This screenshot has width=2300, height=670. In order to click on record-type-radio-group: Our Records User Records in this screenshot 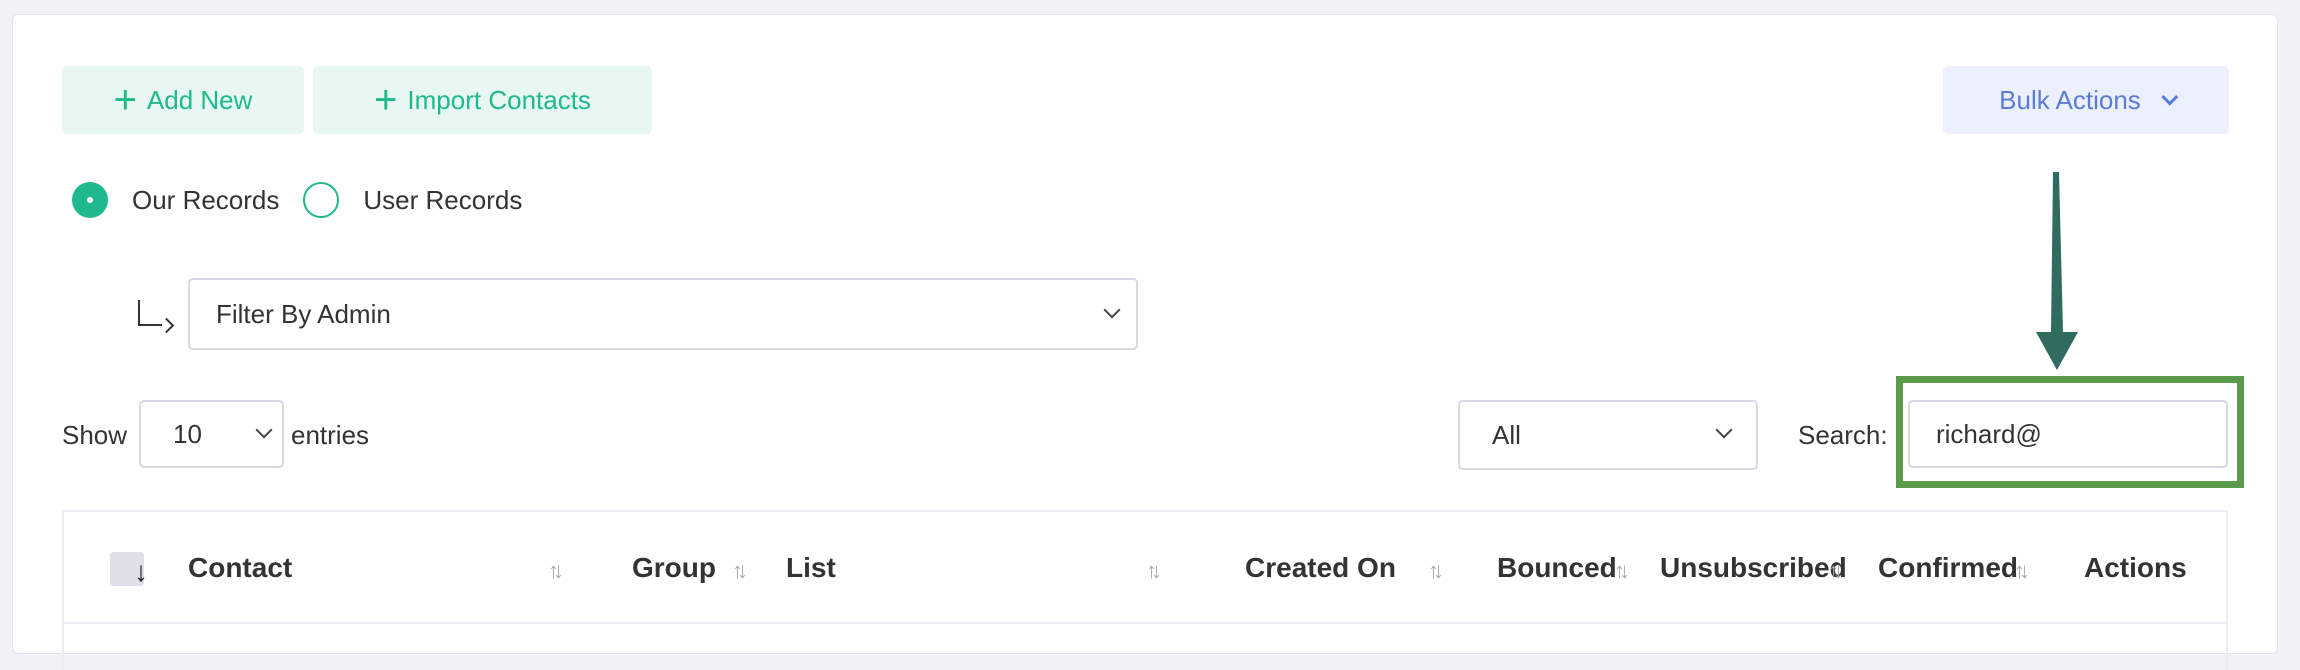, I will do `click(297, 200)`.